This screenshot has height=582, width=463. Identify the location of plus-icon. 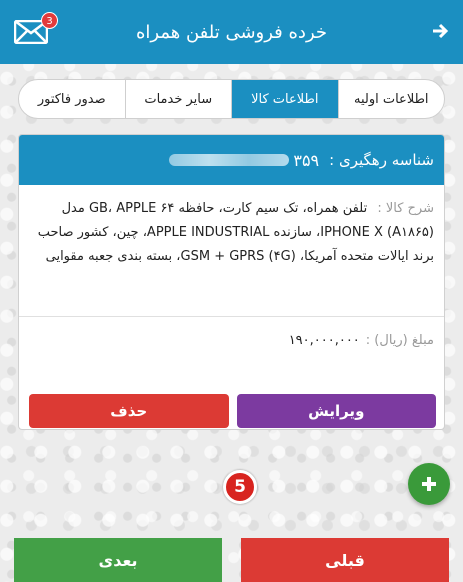
(429, 484).